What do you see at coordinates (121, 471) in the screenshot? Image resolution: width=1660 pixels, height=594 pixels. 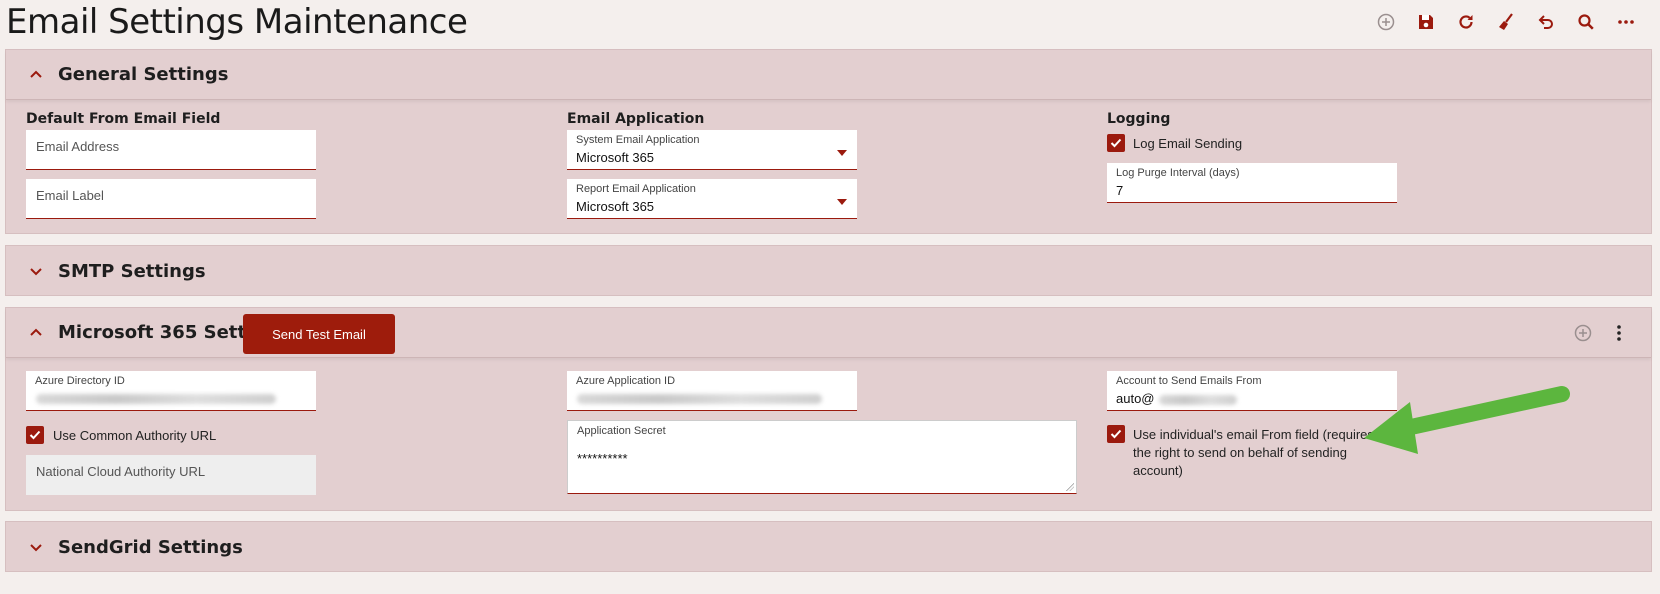 I see `national-cloud-authority-placeholder: National Cloud Authority URL` at bounding box center [121, 471].